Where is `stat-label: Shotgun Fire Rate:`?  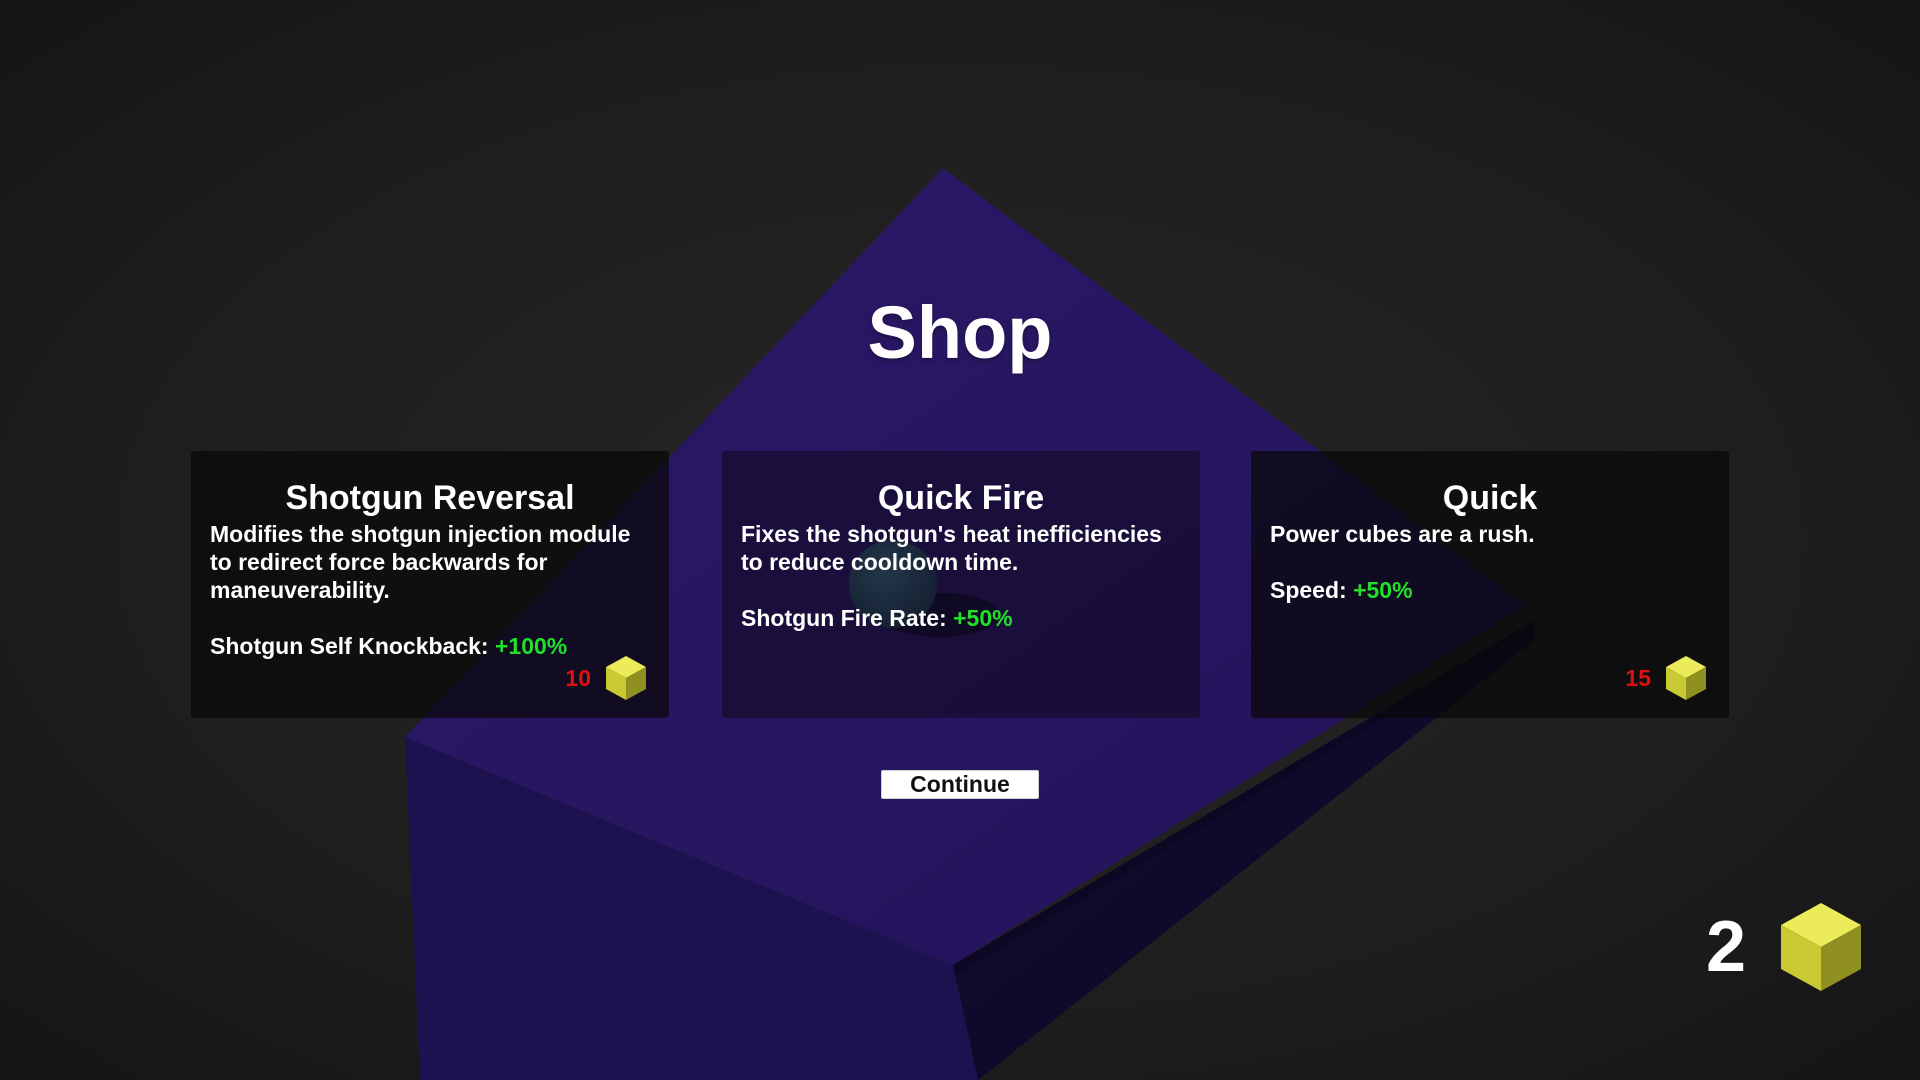 stat-label: Shotgun Fire Rate: is located at coordinates (844, 618).